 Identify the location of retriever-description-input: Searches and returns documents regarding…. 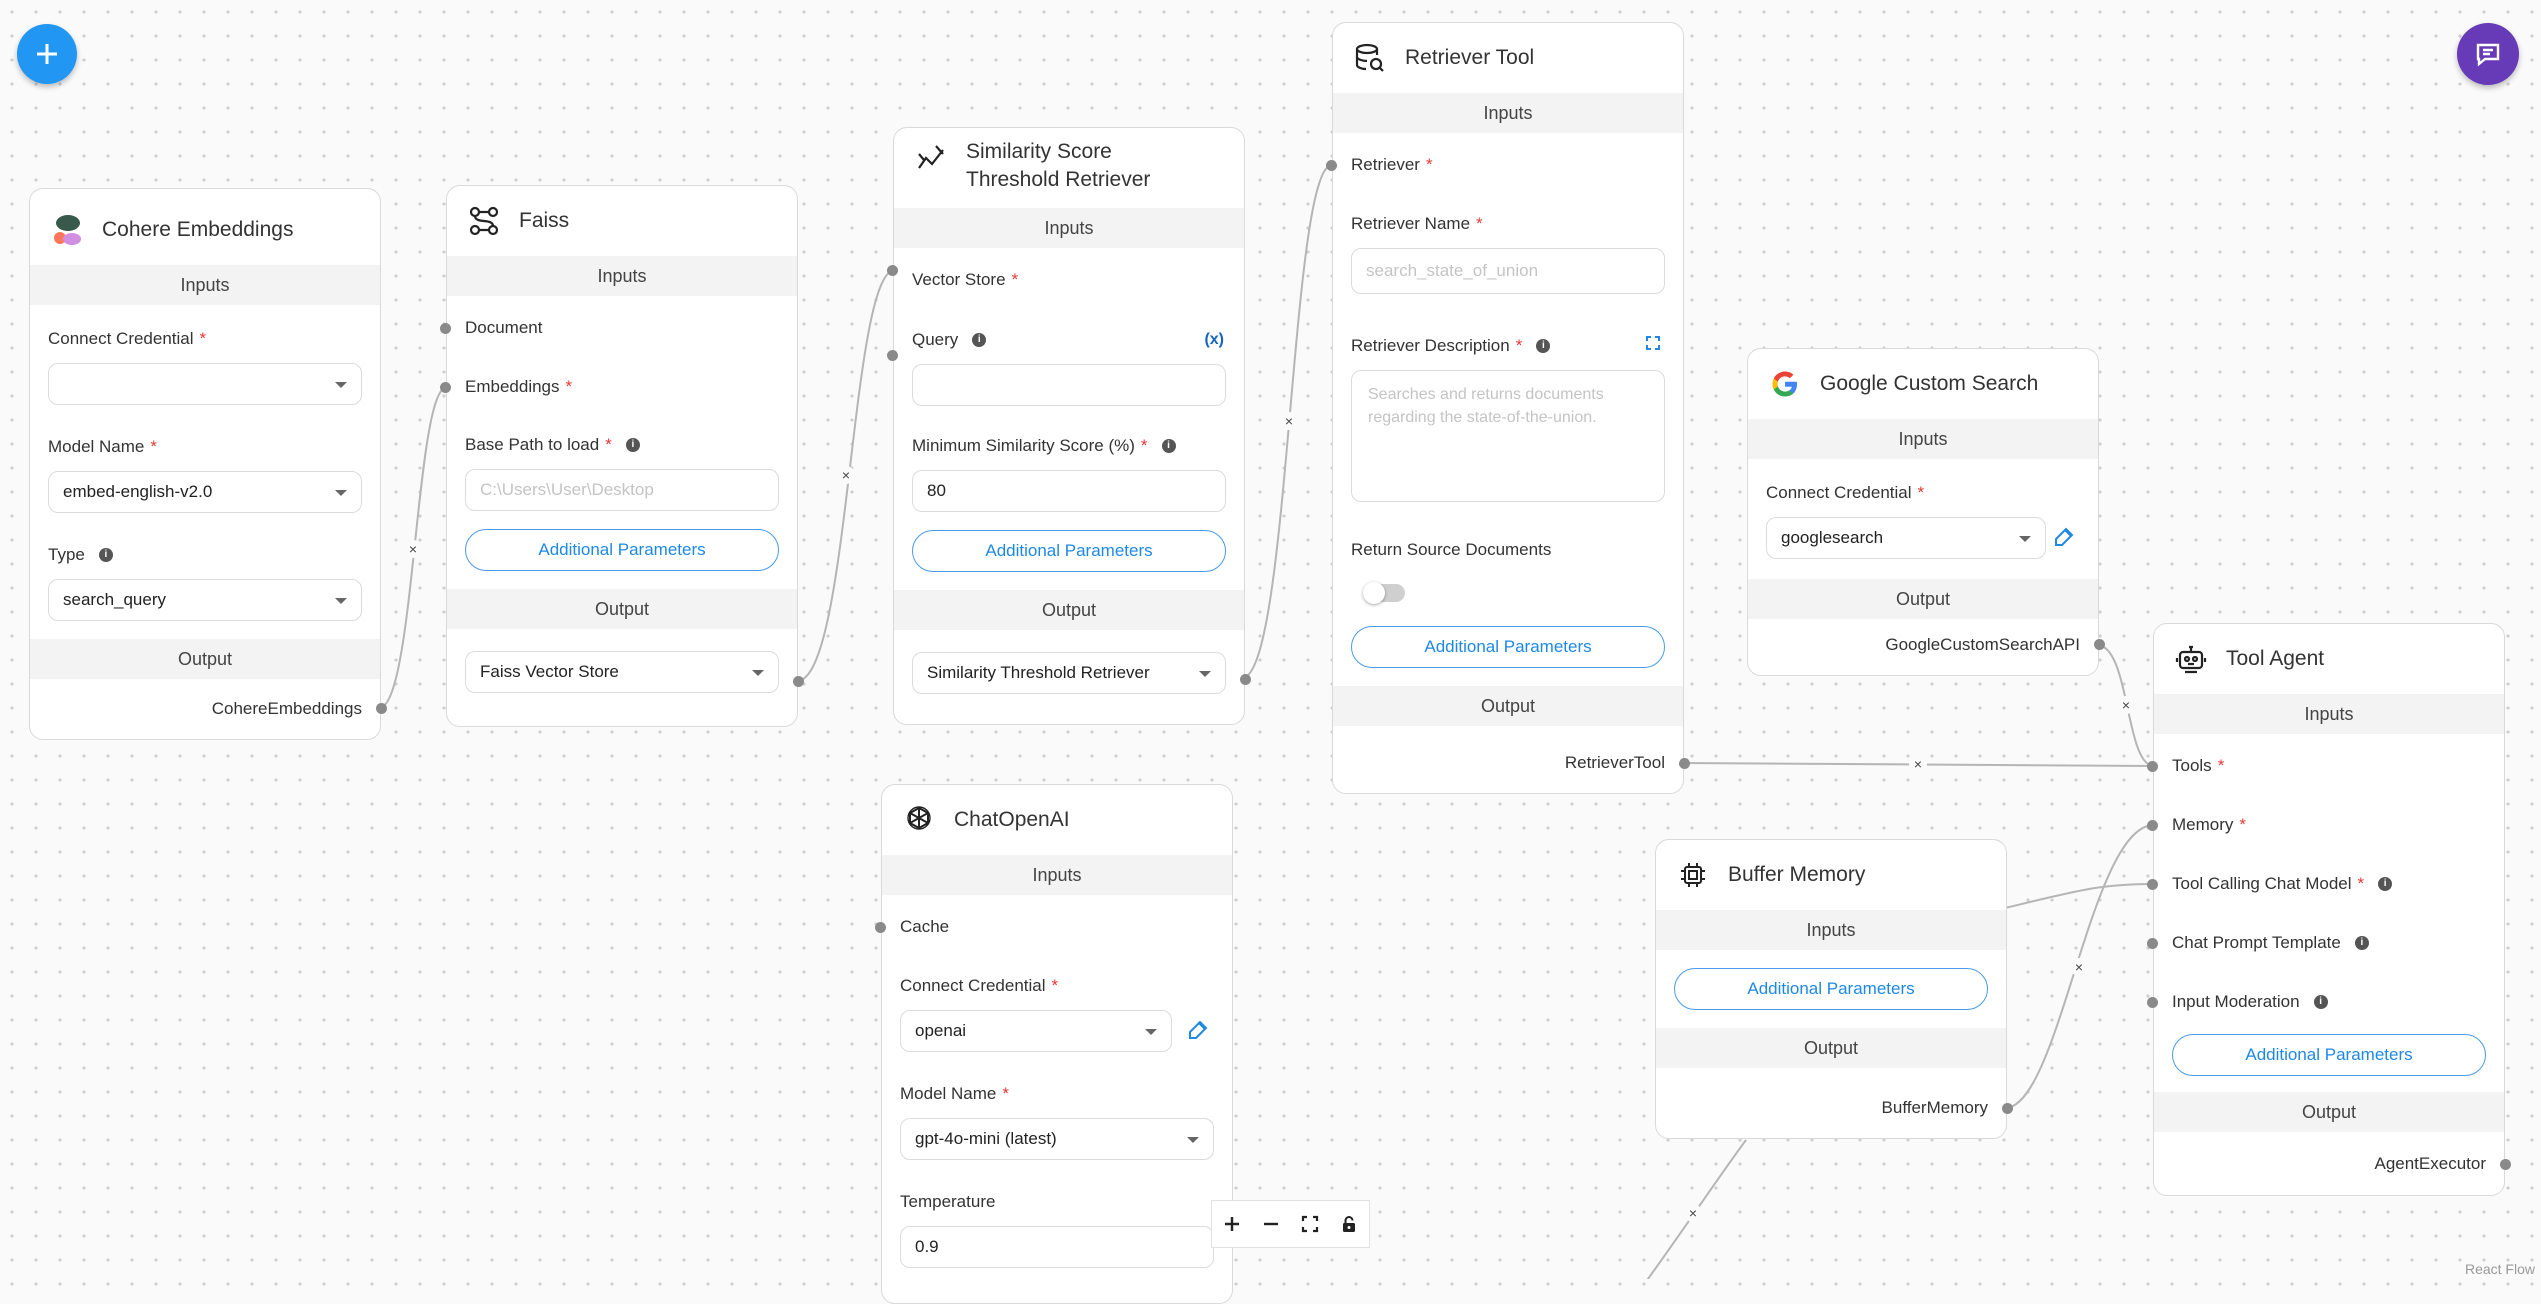
(1508, 436).